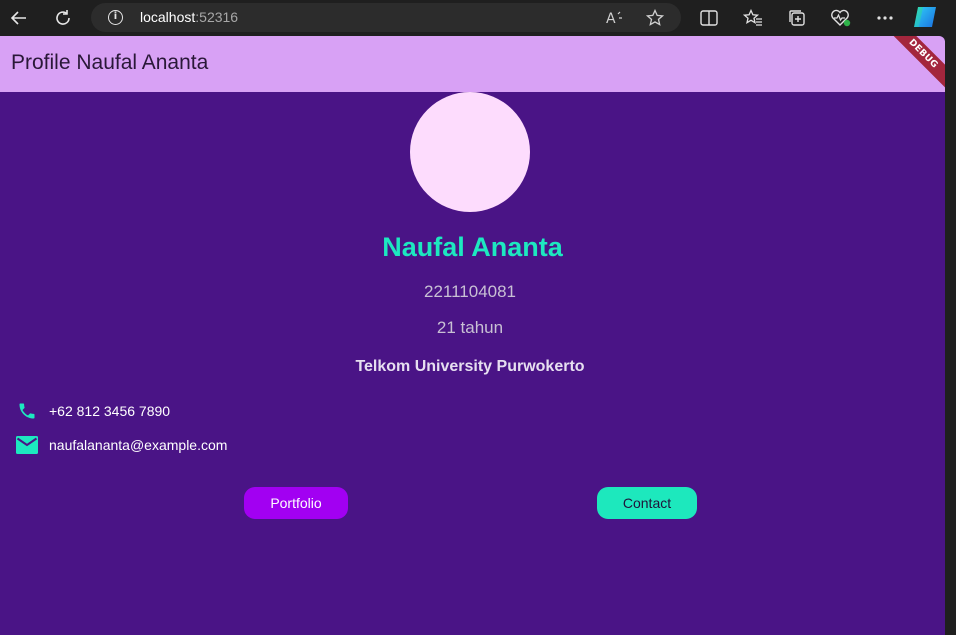 Image resolution: width=956 pixels, height=635 pixels. I want to click on browser-essentials-icon, so click(841, 18).